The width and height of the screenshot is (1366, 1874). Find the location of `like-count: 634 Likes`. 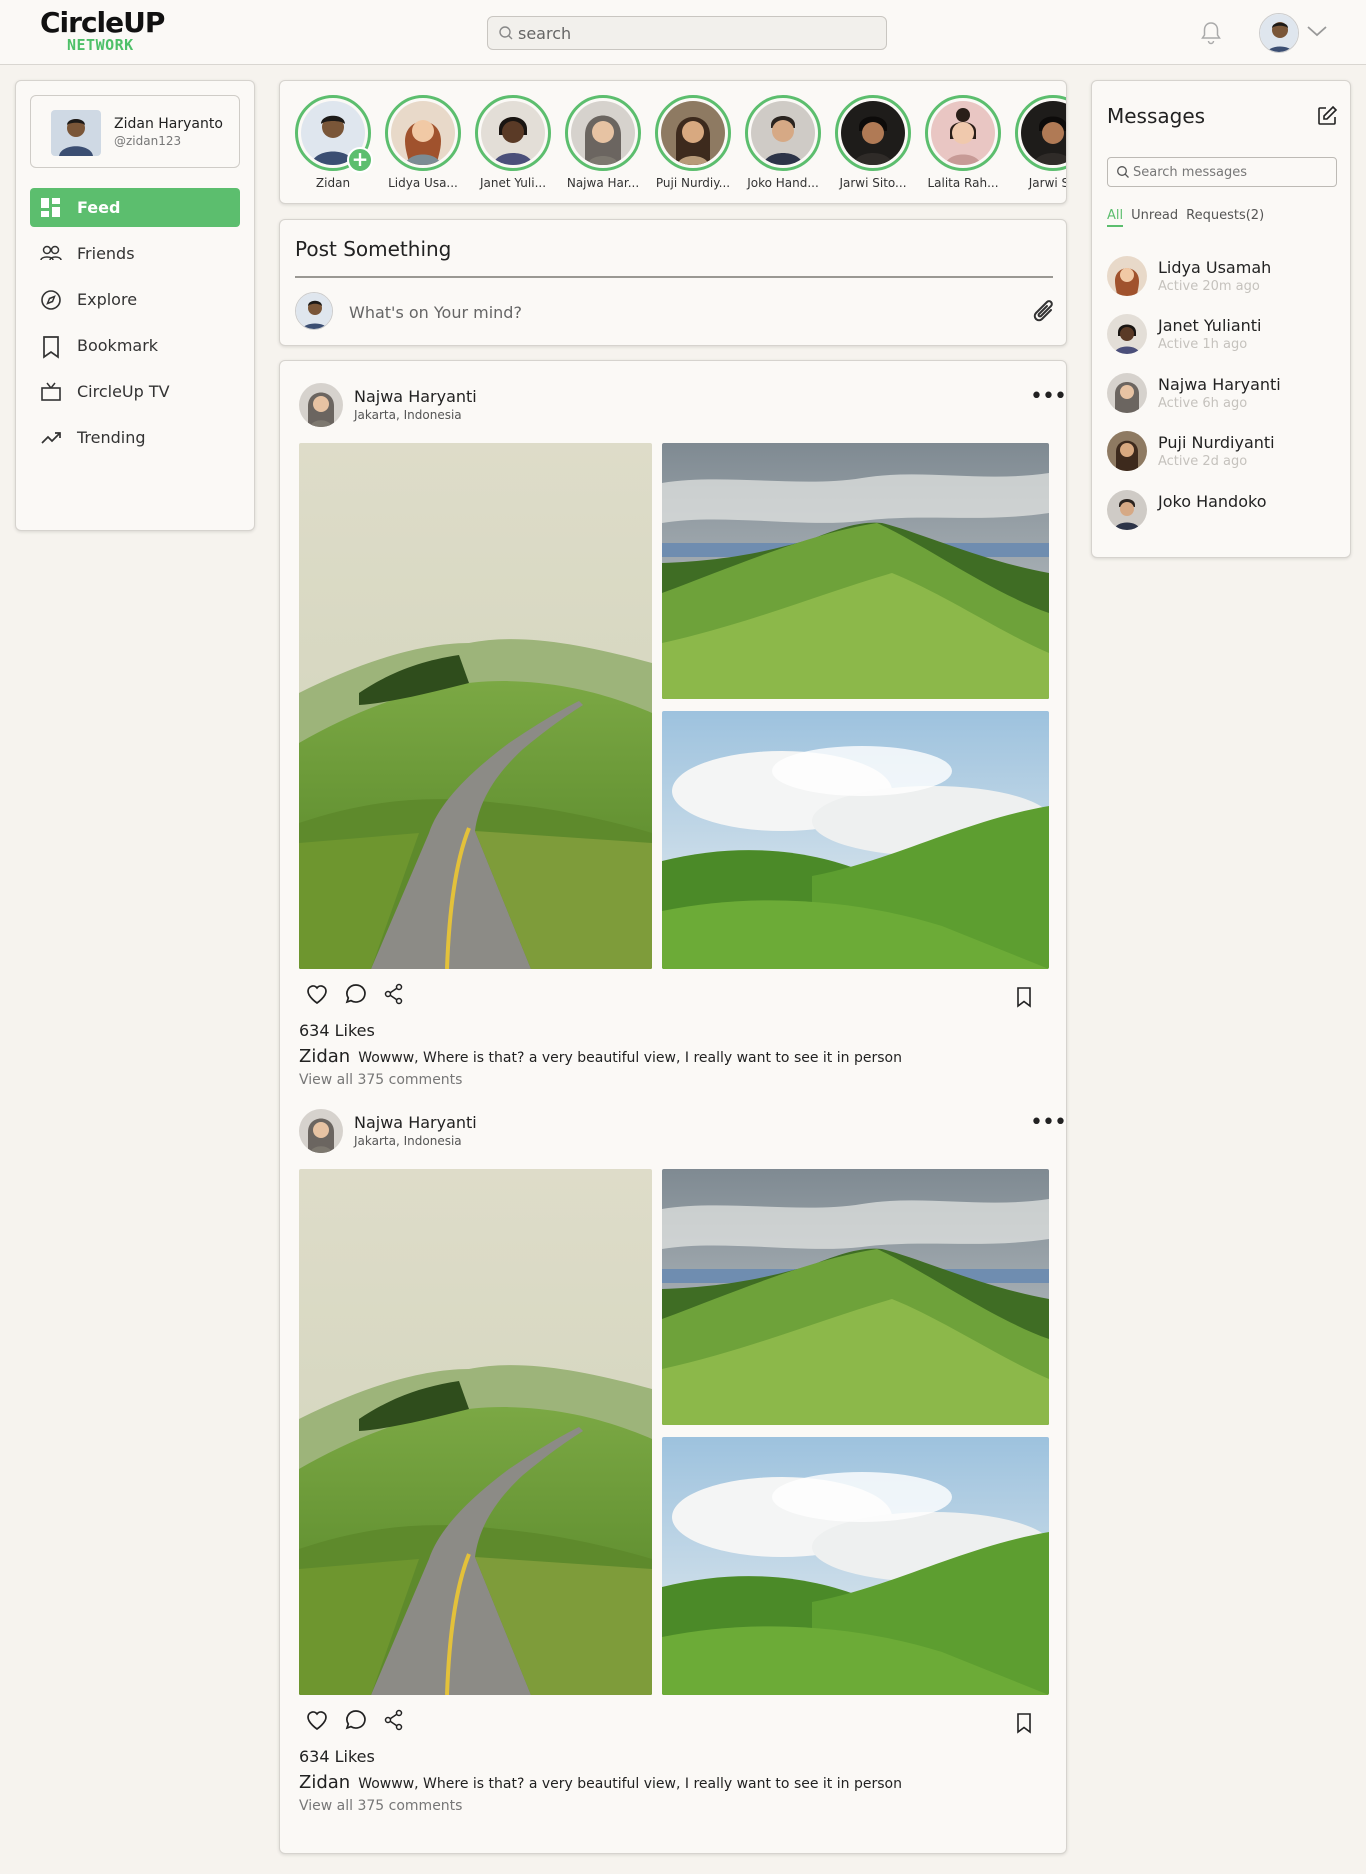

like-count: 634 Likes is located at coordinates (337, 1756).